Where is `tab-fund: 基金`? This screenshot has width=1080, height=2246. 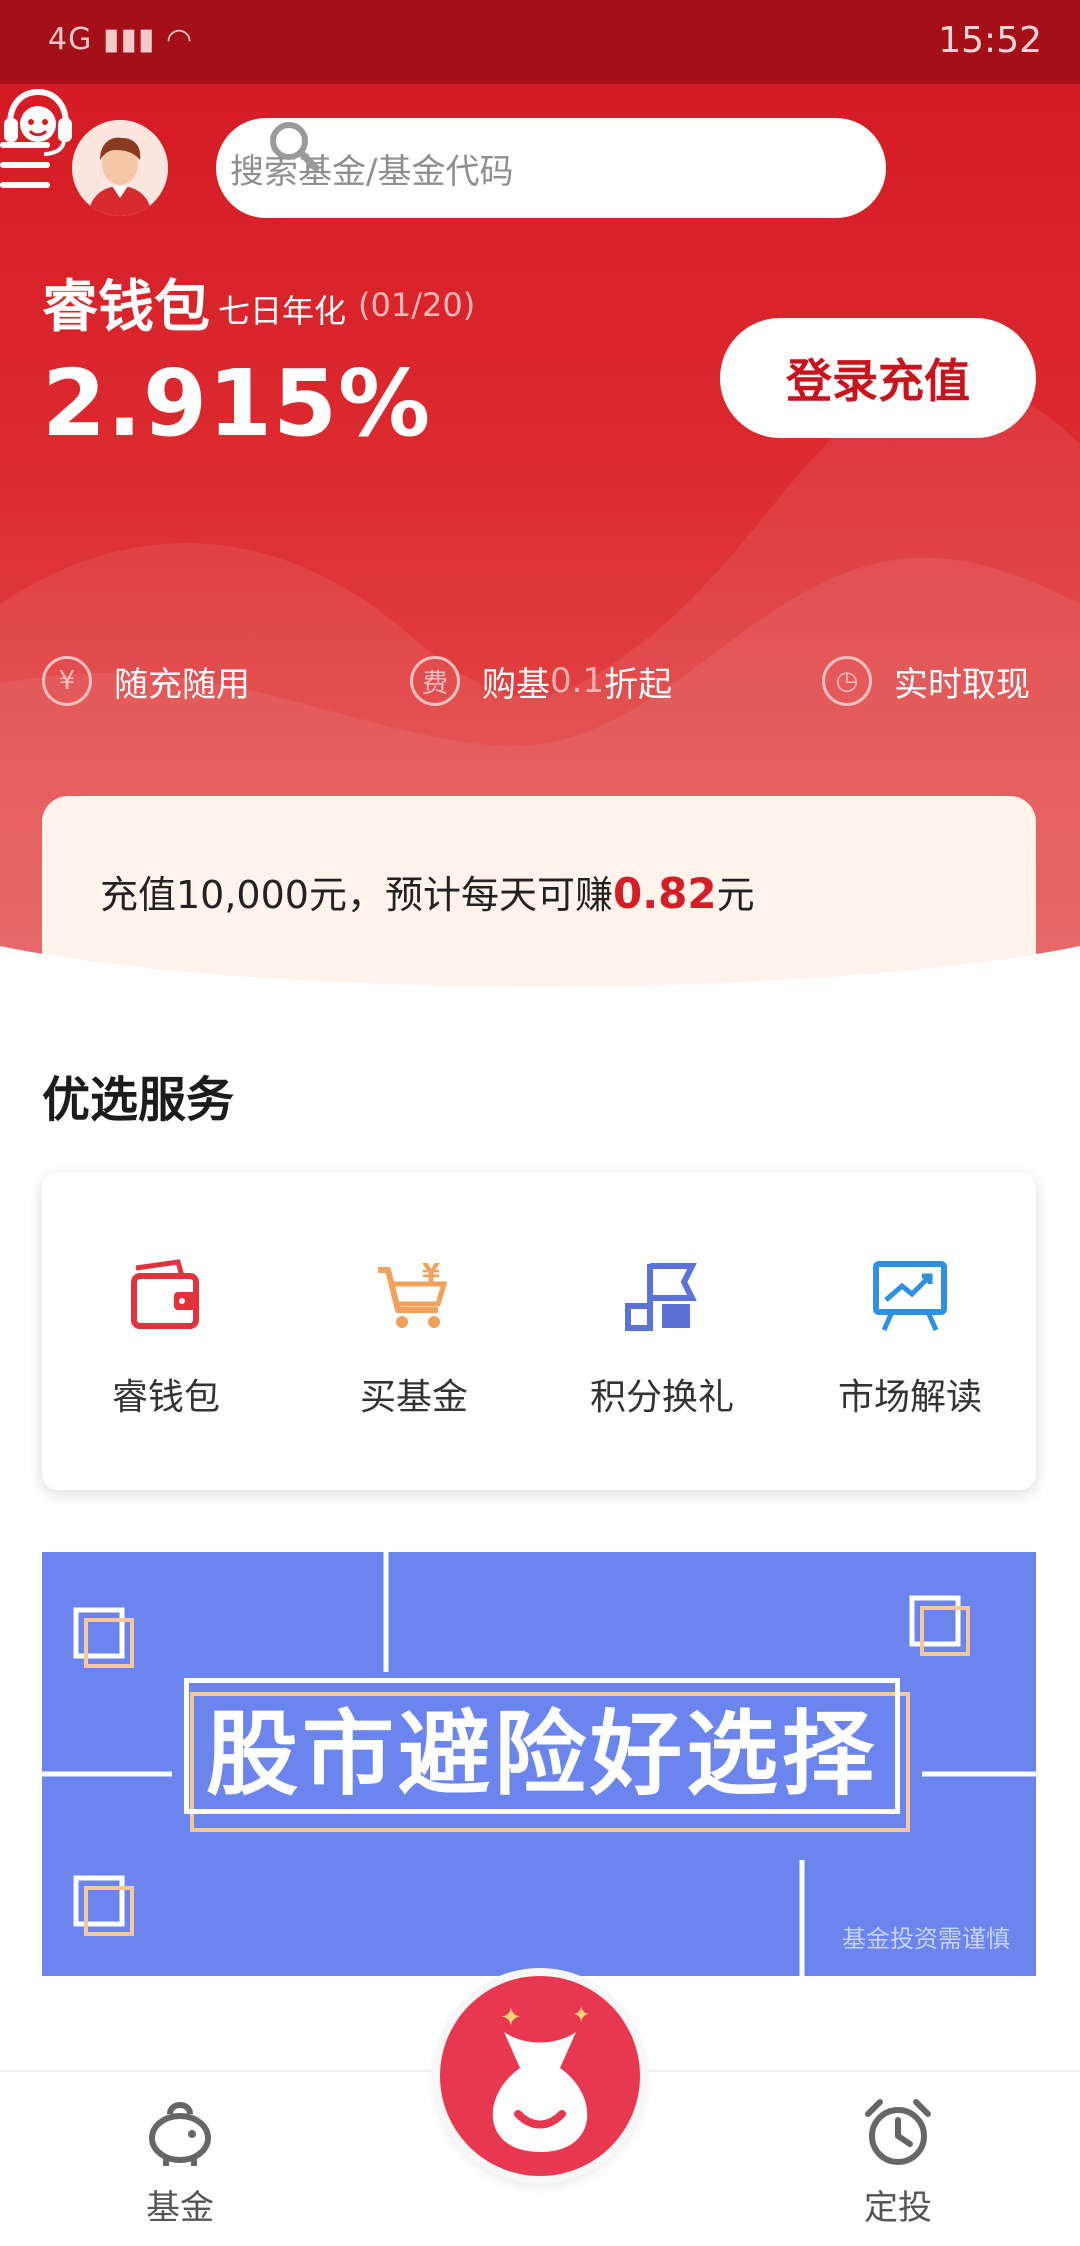
tab-fund: 基金 is located at coordinates (180, 2150).